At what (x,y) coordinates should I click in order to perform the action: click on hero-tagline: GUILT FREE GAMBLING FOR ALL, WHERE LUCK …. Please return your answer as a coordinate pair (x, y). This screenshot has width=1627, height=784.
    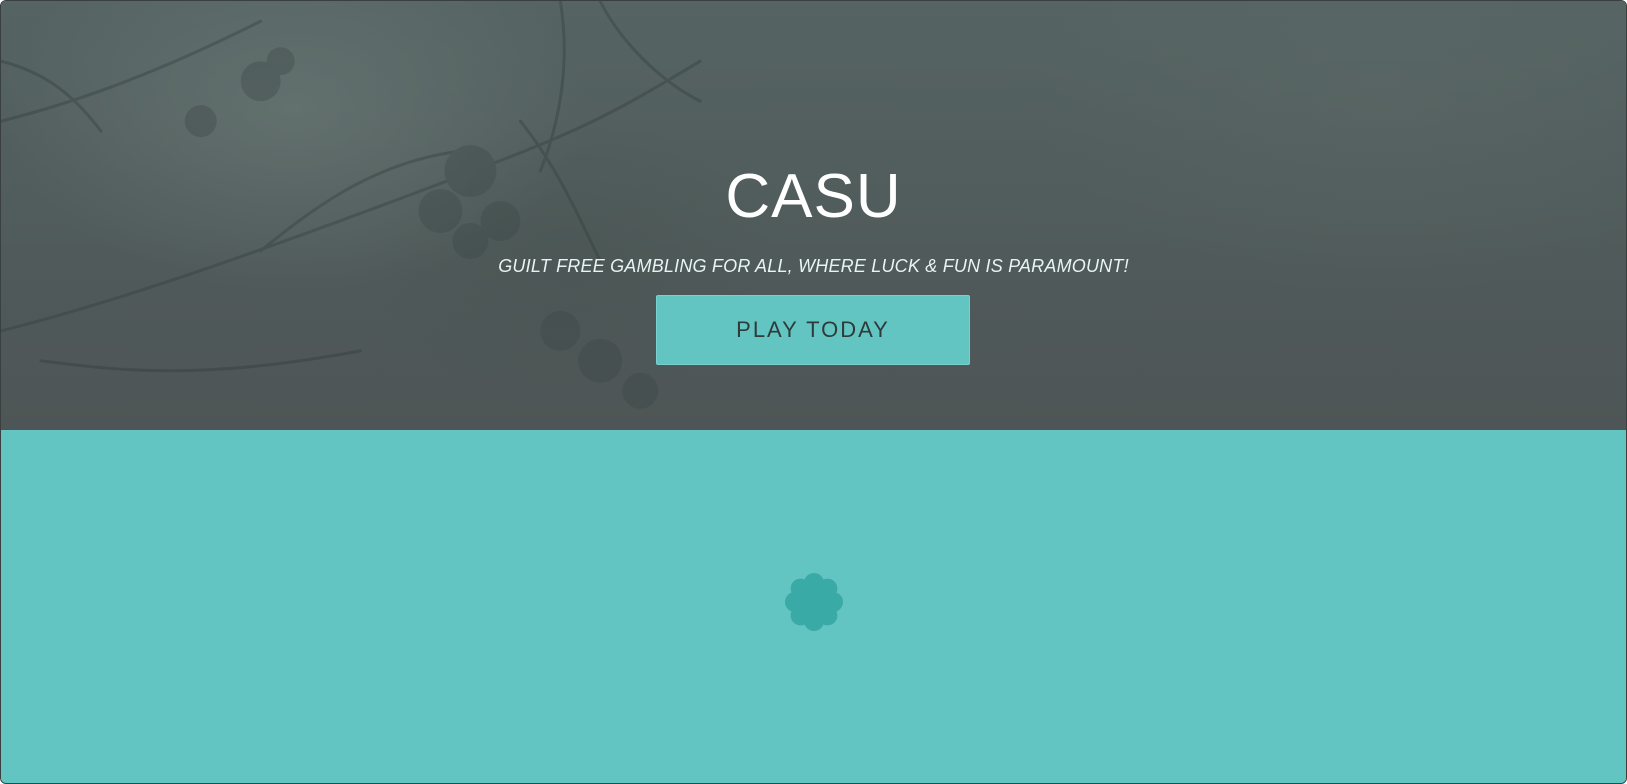
    Looking at the image, I should click on (813, 266).